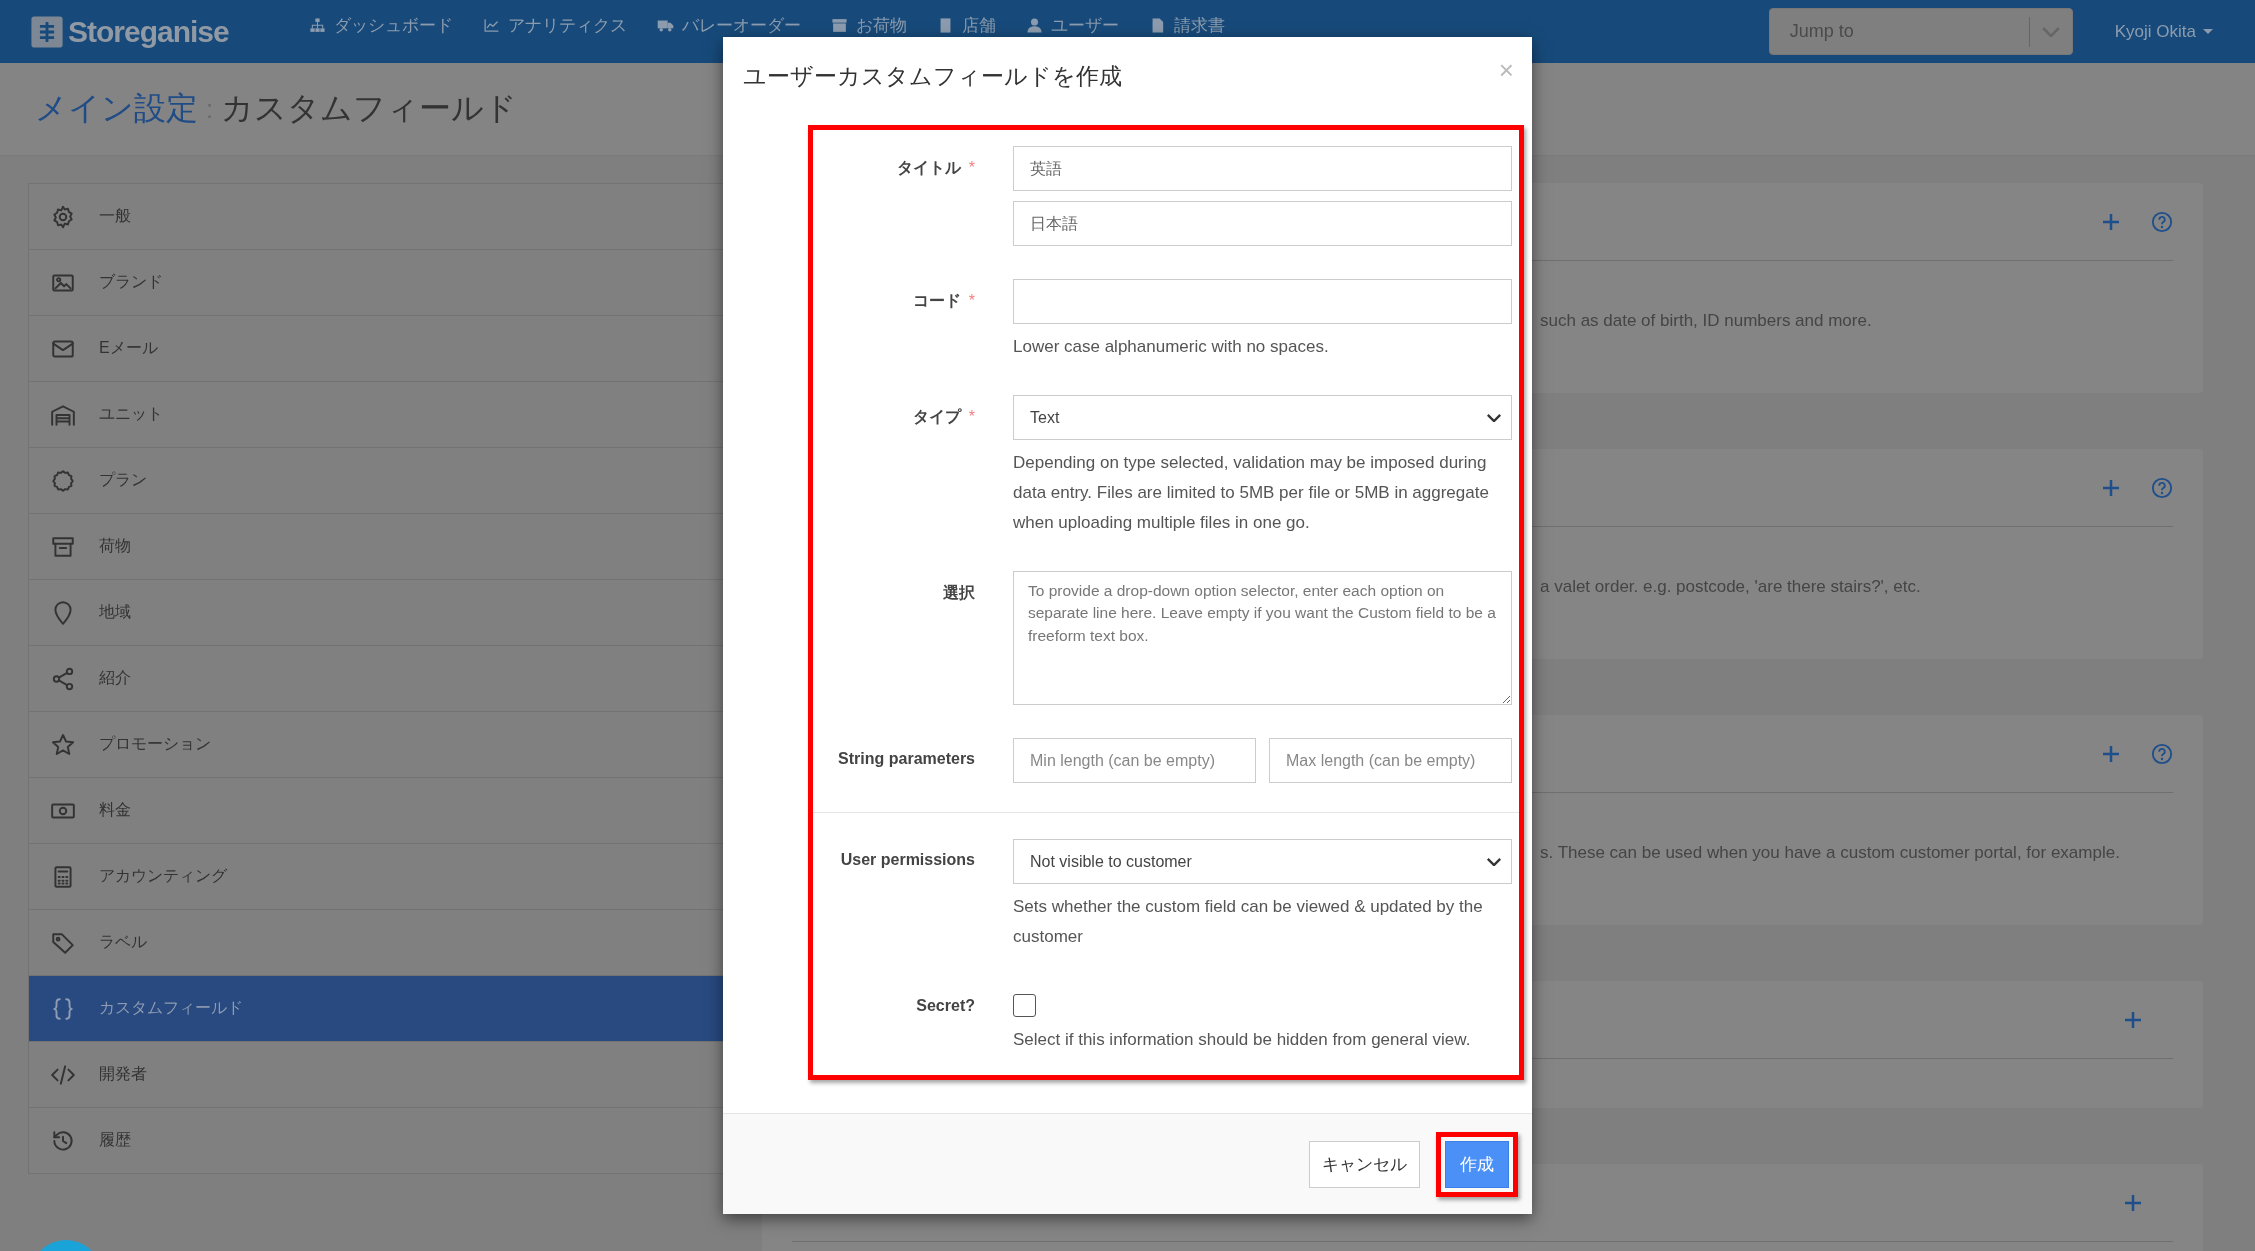 This screenshot has width=2255, height=1251. I want to click on line-chart-icon, so click(491, 25).